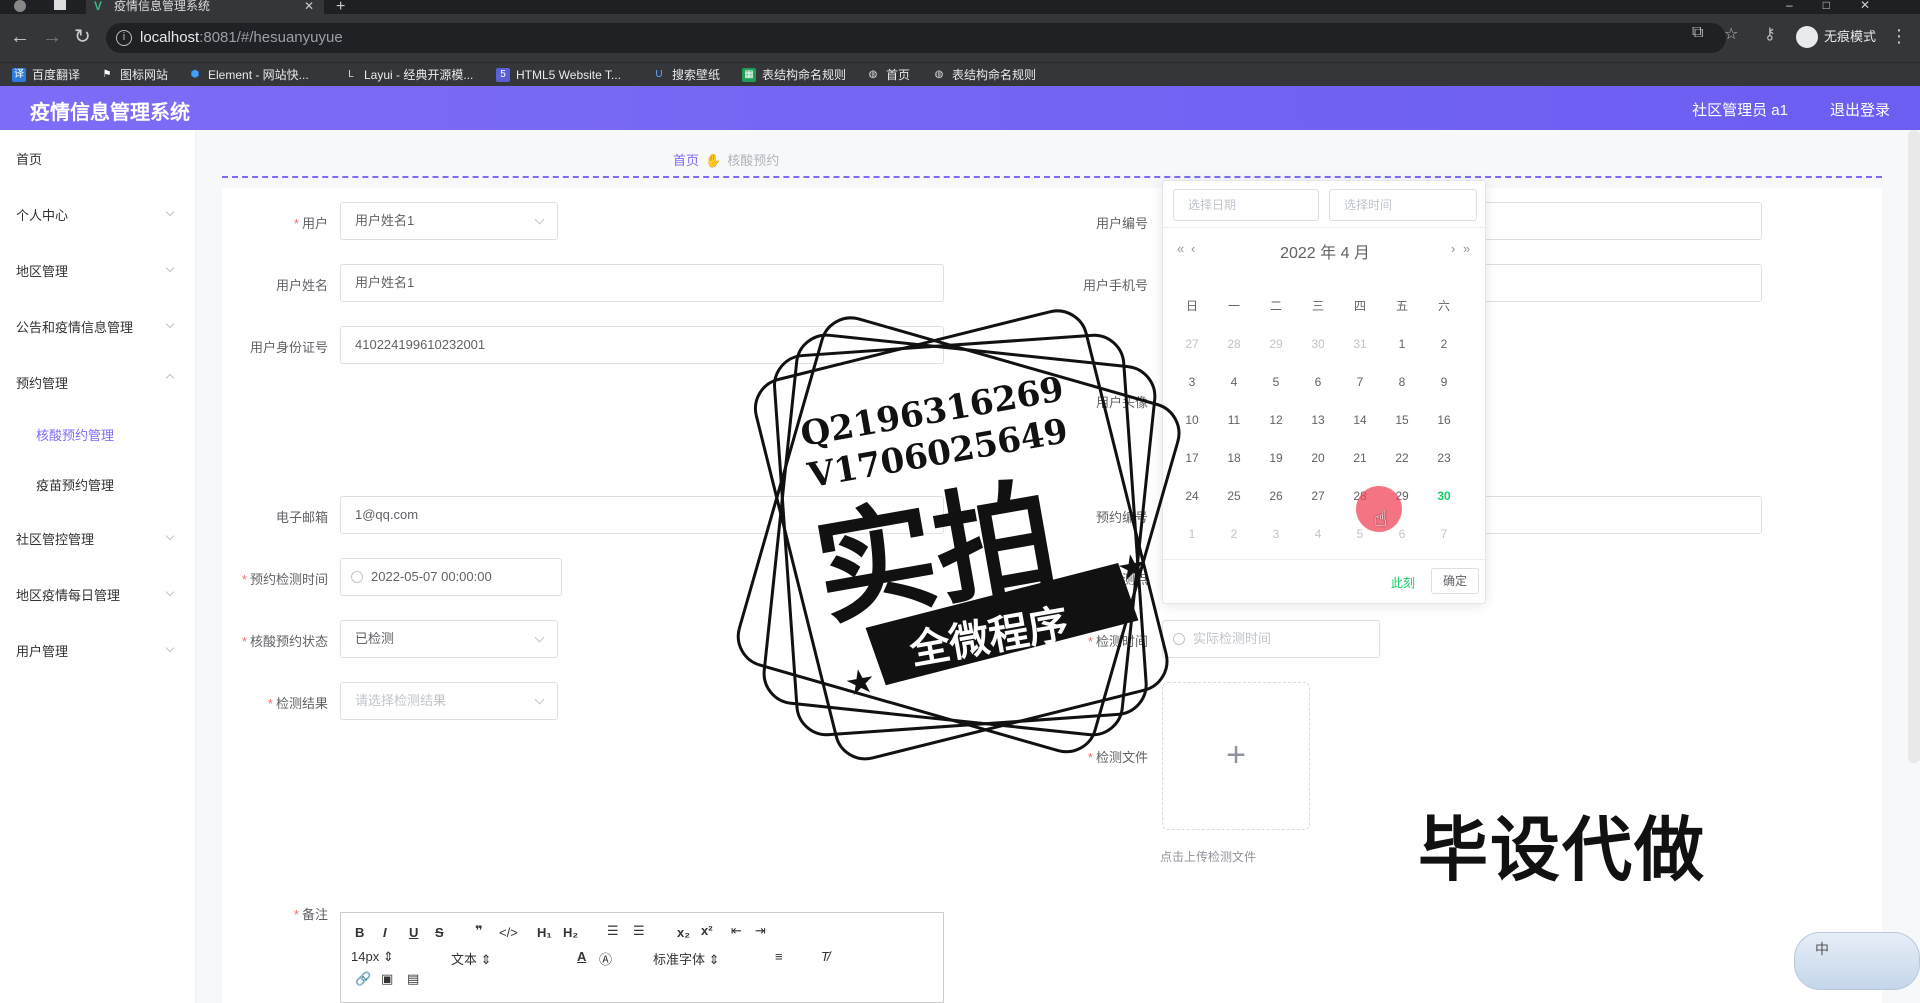 Image resolution: width=1920 pixels, height=1003 pixels. Describe the element at coordinates (413, 979) in the screenshot. I see `video-icon: ▤` at that location.